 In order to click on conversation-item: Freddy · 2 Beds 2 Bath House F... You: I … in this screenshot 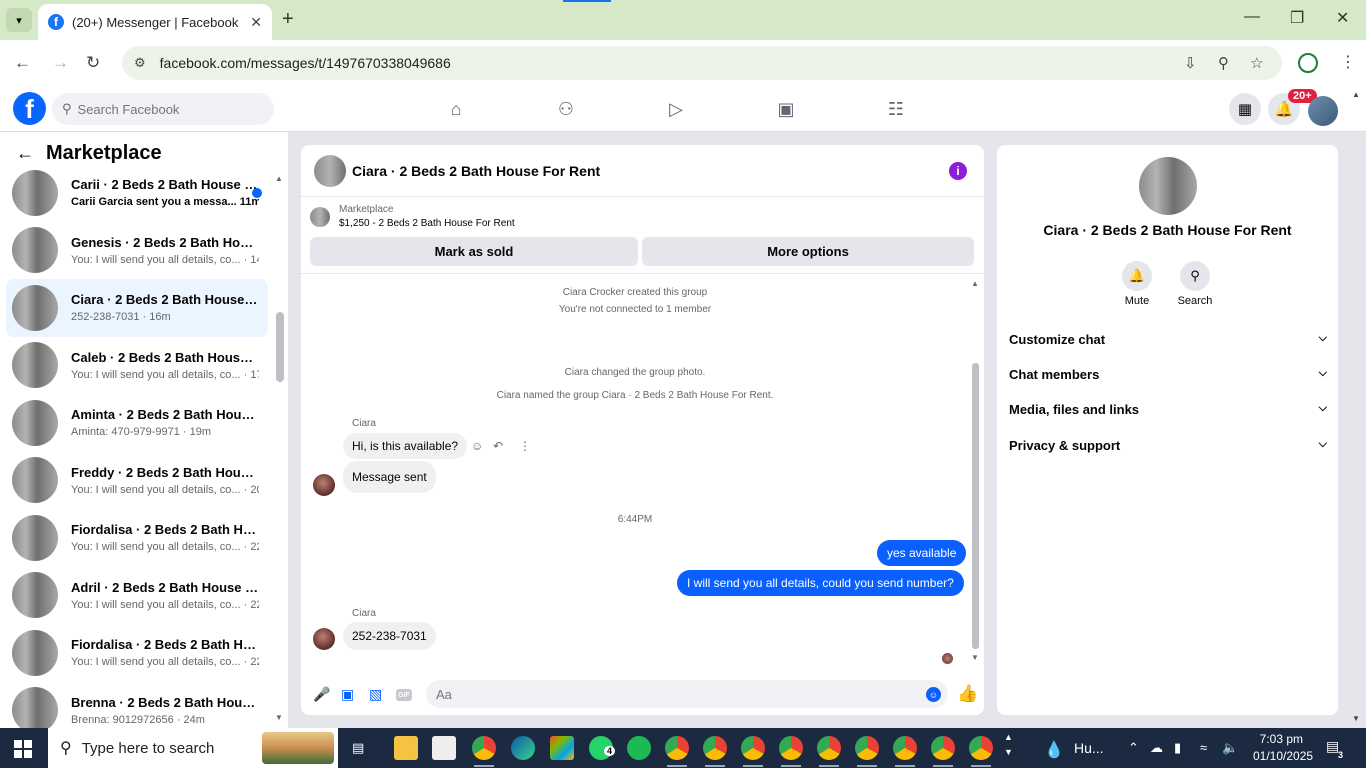, I will do `click(137, 481)`.